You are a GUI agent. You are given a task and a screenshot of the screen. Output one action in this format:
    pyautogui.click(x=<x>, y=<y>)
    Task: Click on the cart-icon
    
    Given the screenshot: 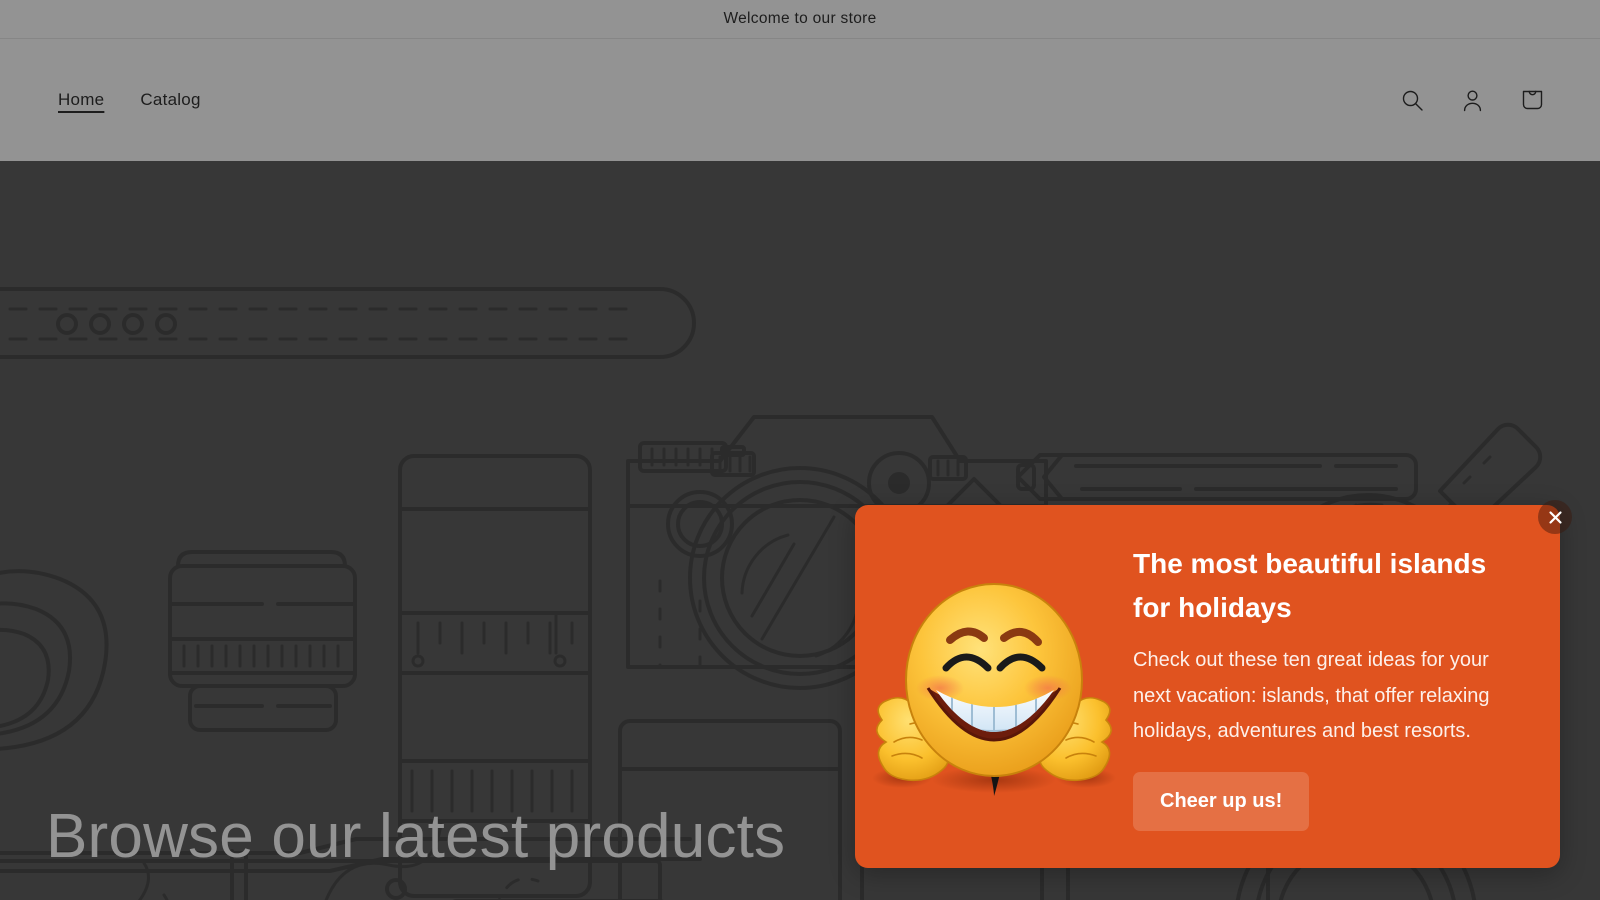 What is the action you would take?
    pyautogui.click(x=1532, y=100)
    